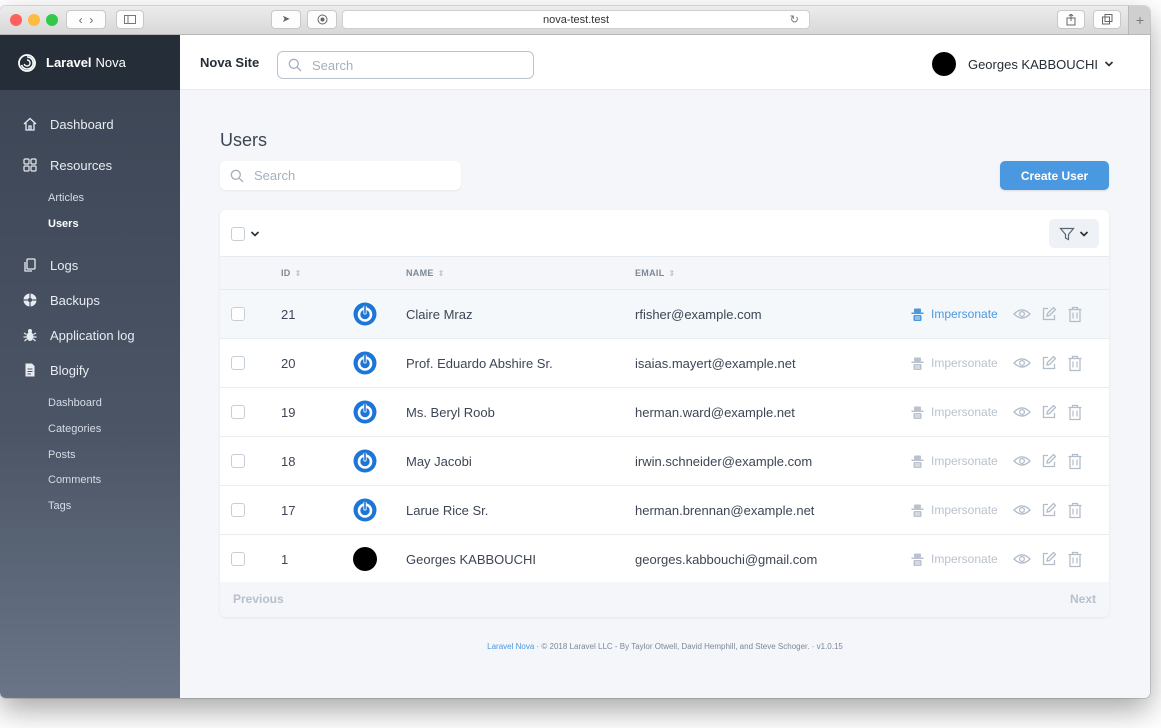 The height and width of the screenshot is (728, 1161). Describe the element at coordinates (655, 273) in the screenshot. I see `column-header-email: EMAIL ⇕` at that location.